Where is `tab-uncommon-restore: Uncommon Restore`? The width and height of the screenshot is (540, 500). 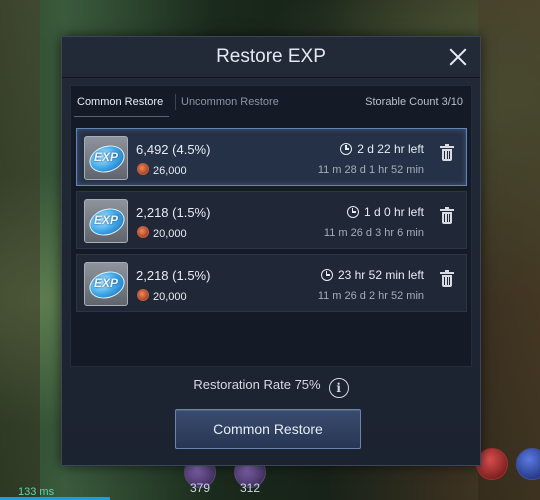 tab-uncommon-restore: Uncommon Restore is located at coordinates (230, 102).